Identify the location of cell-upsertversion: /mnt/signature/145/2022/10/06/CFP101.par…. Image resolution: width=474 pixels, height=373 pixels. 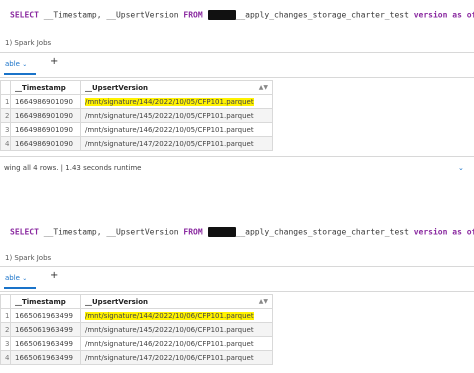
(176, 329).